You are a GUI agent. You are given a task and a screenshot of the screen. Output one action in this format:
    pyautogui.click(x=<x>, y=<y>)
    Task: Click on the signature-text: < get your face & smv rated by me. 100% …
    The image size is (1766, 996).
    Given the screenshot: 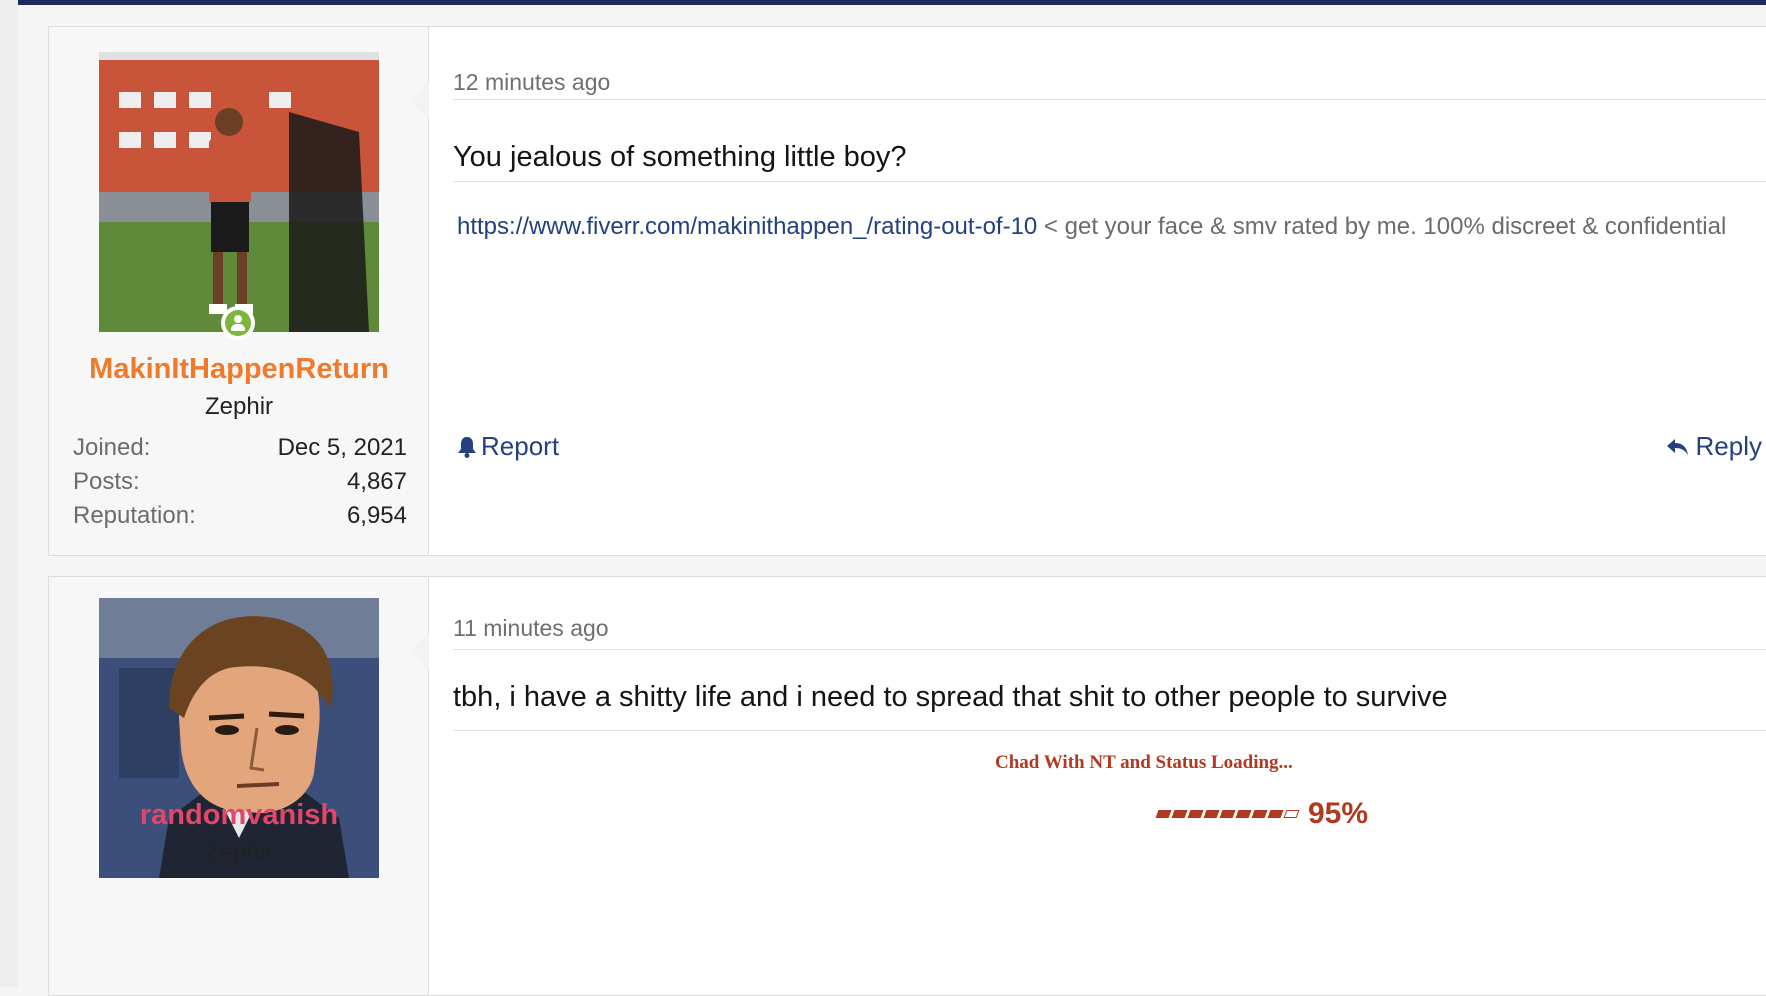 What is the action you would take?
    pyautogui.click(x=1382, y=226)
    